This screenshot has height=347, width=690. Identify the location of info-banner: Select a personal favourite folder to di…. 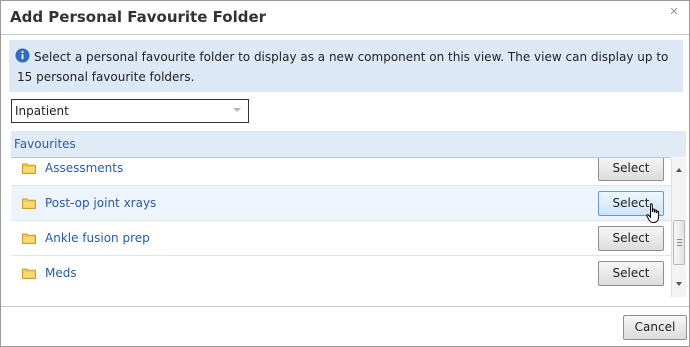
(346, 66).